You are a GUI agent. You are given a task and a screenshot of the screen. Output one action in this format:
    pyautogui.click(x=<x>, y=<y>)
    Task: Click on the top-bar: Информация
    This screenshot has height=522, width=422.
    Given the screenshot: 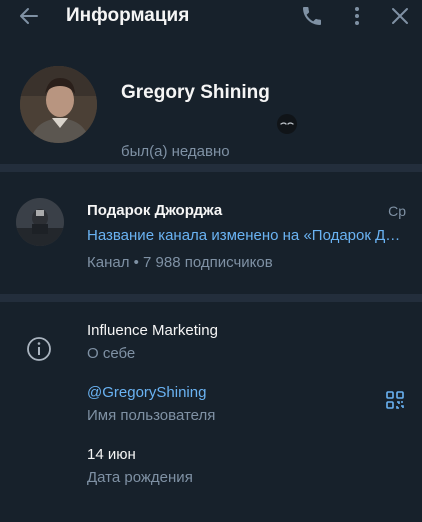 What is the action you would take?
    pyautogui.click(x=211, y=16)
    